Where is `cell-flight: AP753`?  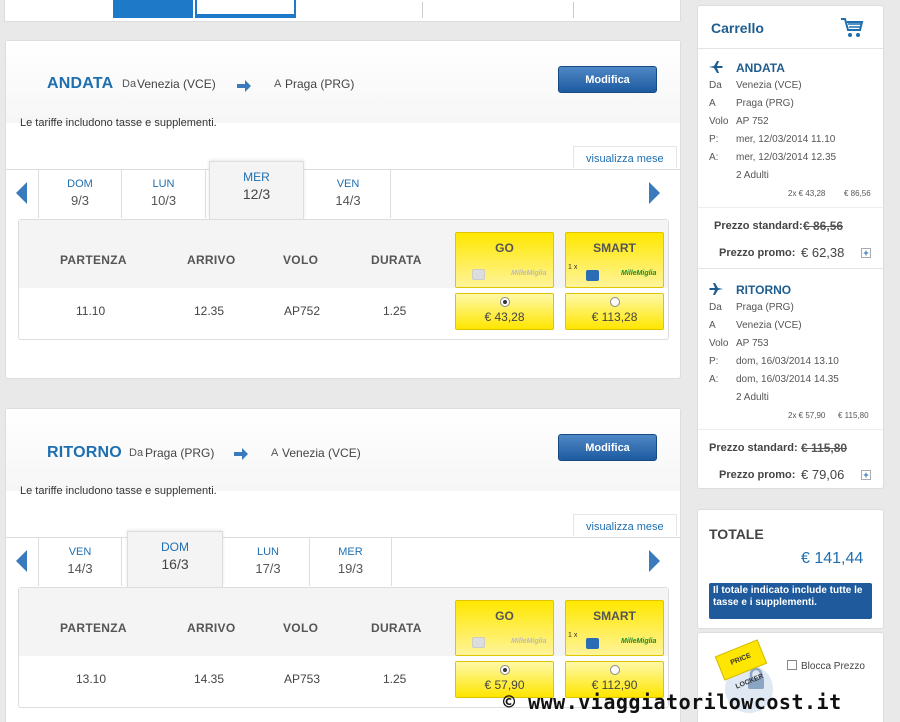
cell-flight: AP753 is located at coordinates (302, 679).